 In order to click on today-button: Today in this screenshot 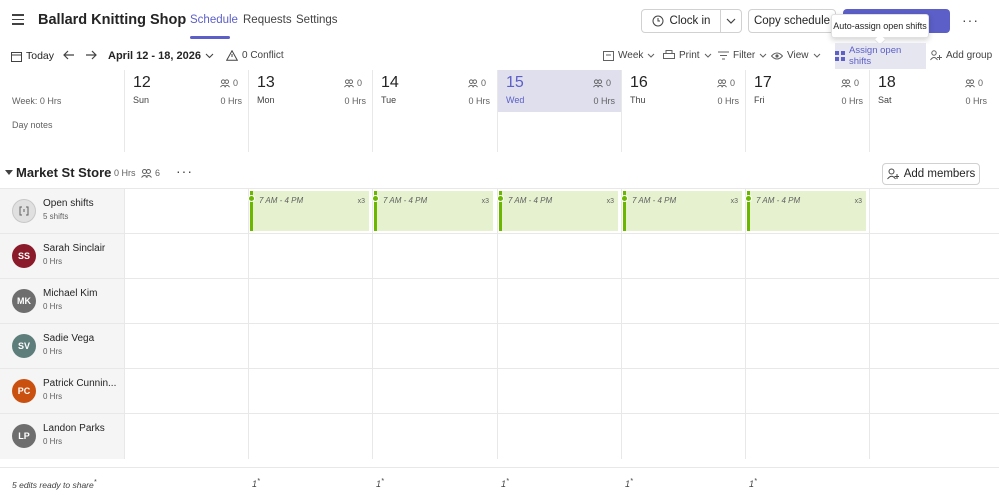, I will do `click(32, 56)`.